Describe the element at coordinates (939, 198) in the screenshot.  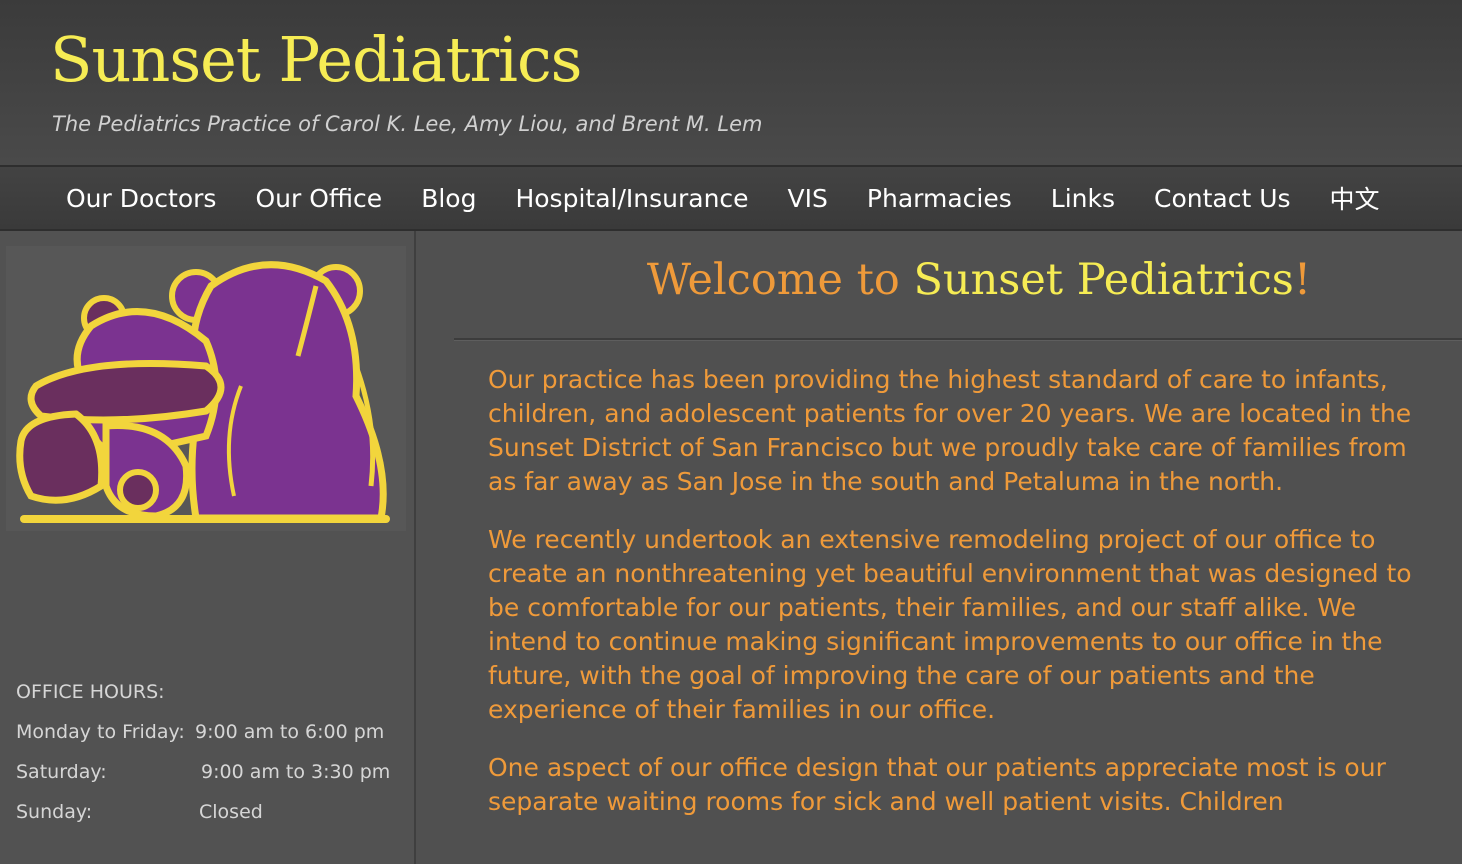
I see `nav-item-pharmacies: Pharmacies` at that location.